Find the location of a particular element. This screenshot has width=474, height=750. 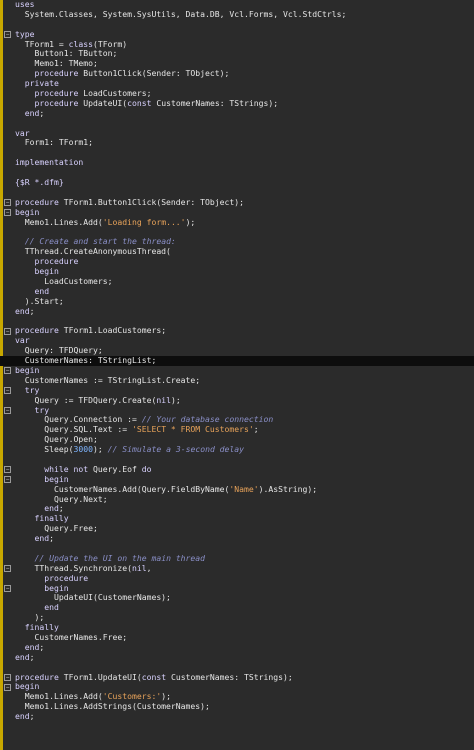

code-line: LoadCustomers; is located at coordinates (237, 281).